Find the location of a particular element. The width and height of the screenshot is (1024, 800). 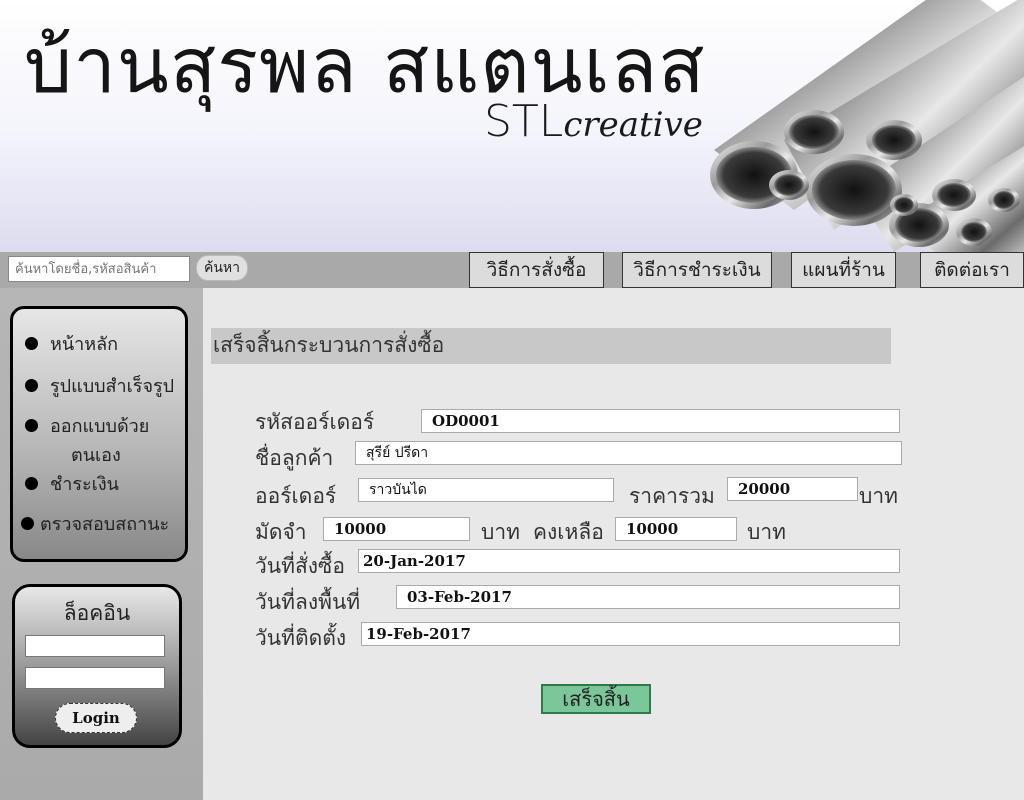

survey-date-field: 03-Feb-2017 is located at coordinates (648, 597).